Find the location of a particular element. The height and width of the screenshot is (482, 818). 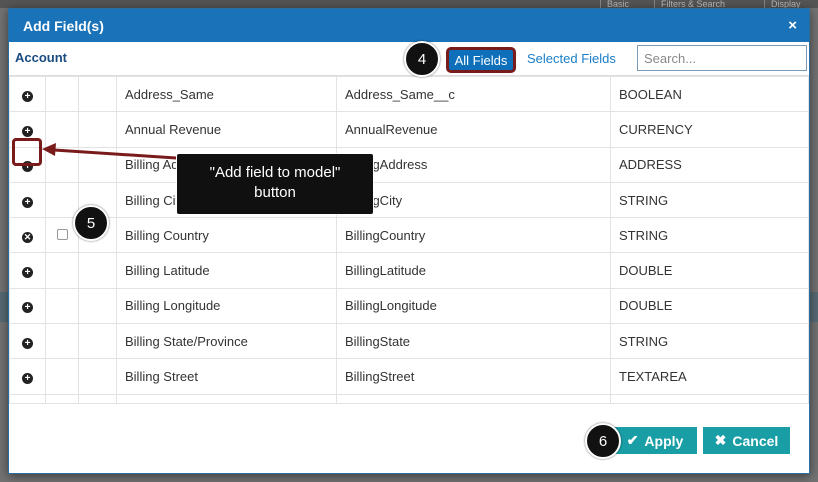

annotation-arrow is located at coordinates (109, 151).